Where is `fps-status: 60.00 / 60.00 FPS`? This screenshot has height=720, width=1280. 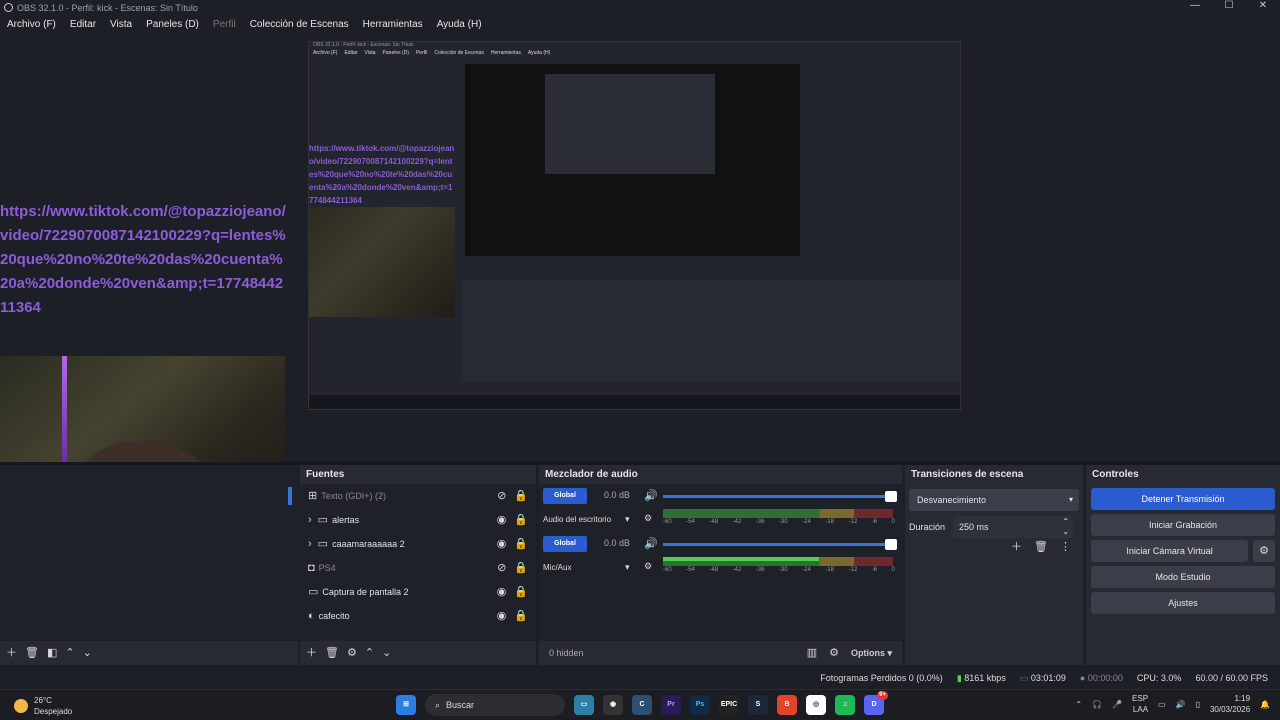 fps-status: 60.00 / 60.00 FPS is located at coordinates (1231, 678).